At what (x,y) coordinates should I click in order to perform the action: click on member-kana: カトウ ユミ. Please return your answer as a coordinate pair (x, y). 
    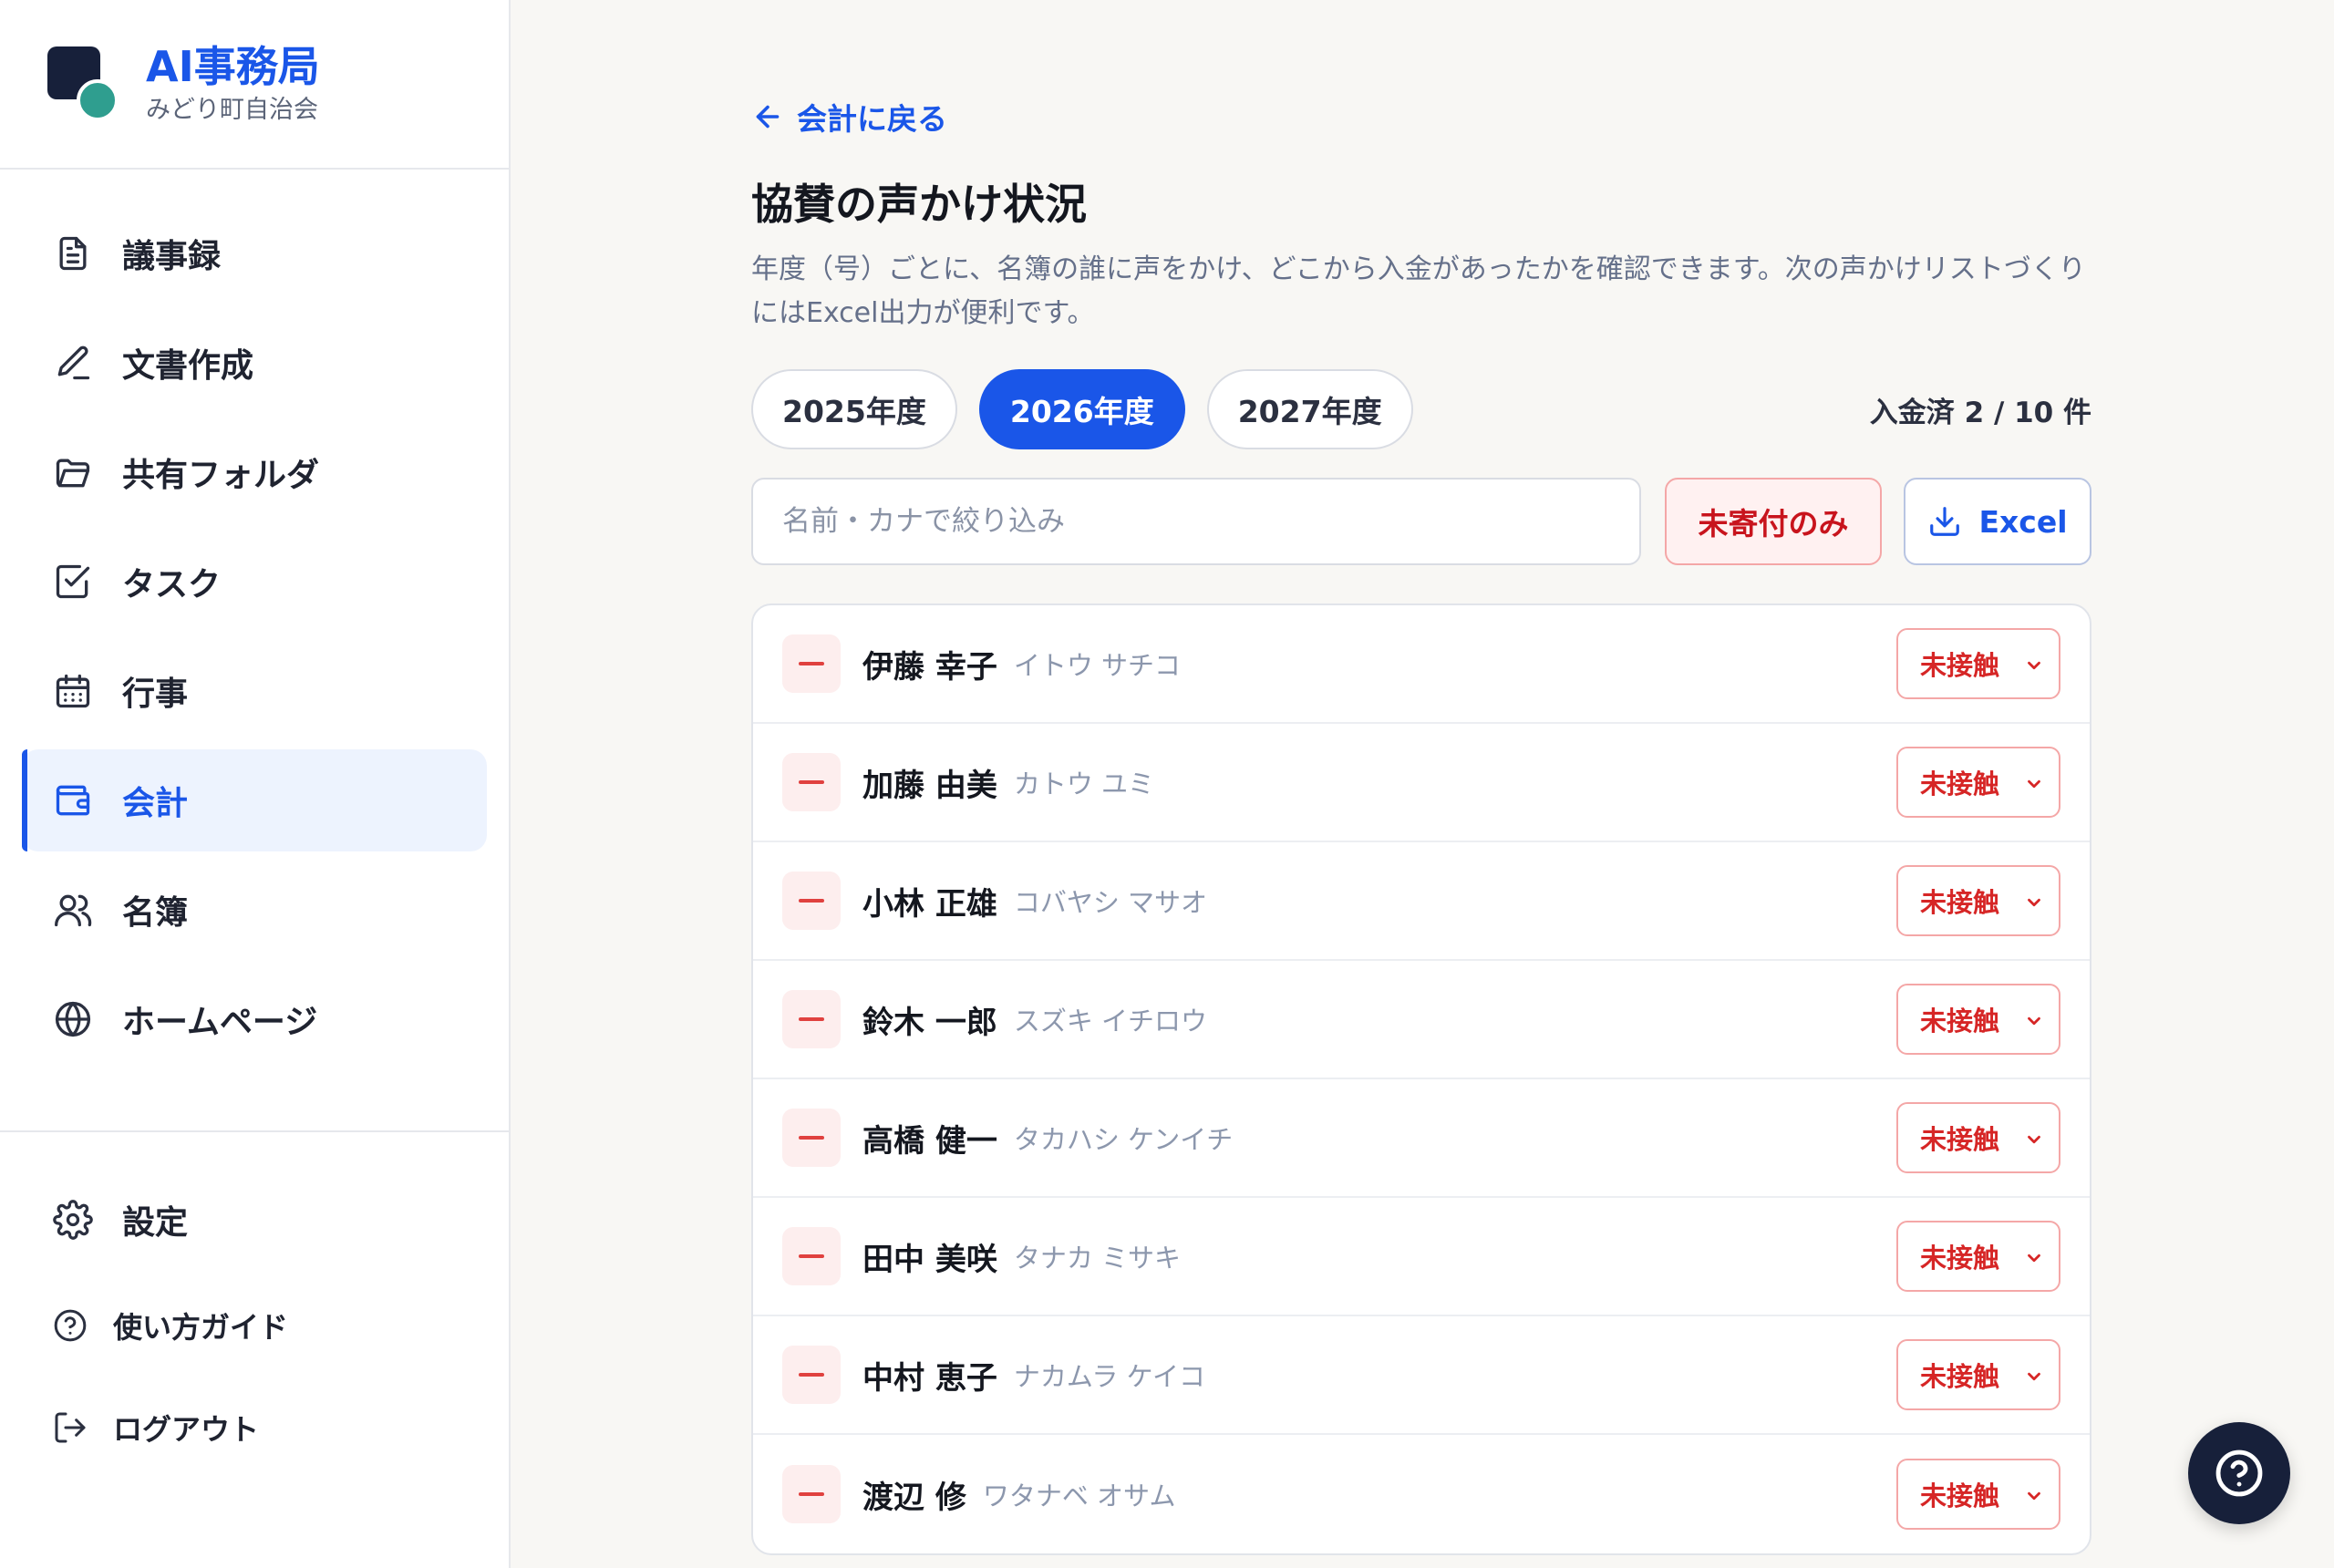
    Looking at the image, I should click on (1084, 784).